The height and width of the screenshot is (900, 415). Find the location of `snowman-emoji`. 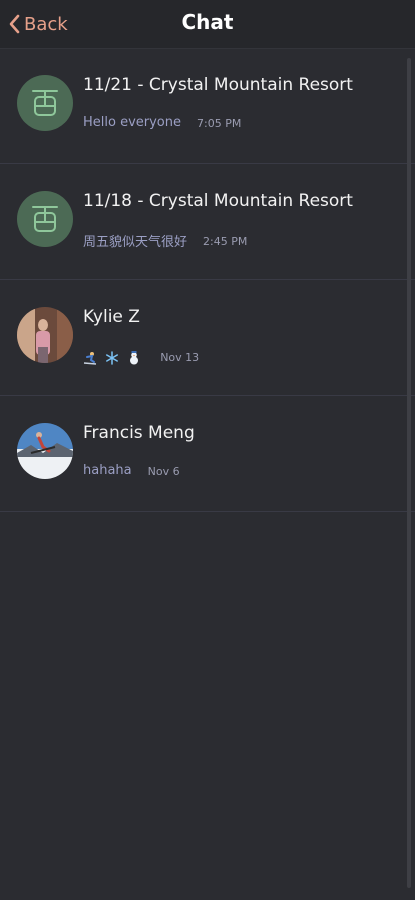

snowman-emoji is located at coordinates (134, 357).